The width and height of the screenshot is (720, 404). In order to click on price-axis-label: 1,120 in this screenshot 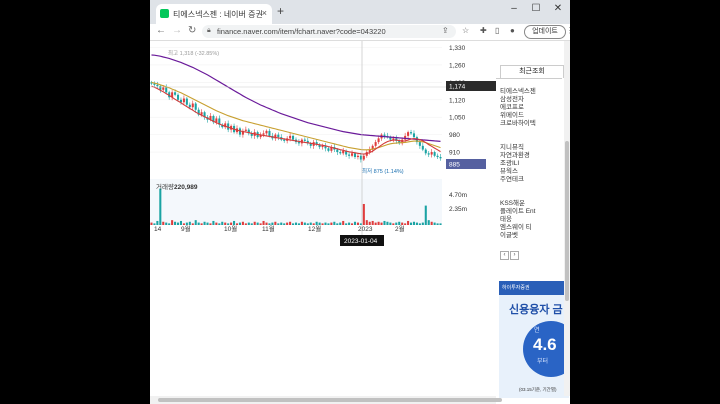, I will do `click(457, 100)`.